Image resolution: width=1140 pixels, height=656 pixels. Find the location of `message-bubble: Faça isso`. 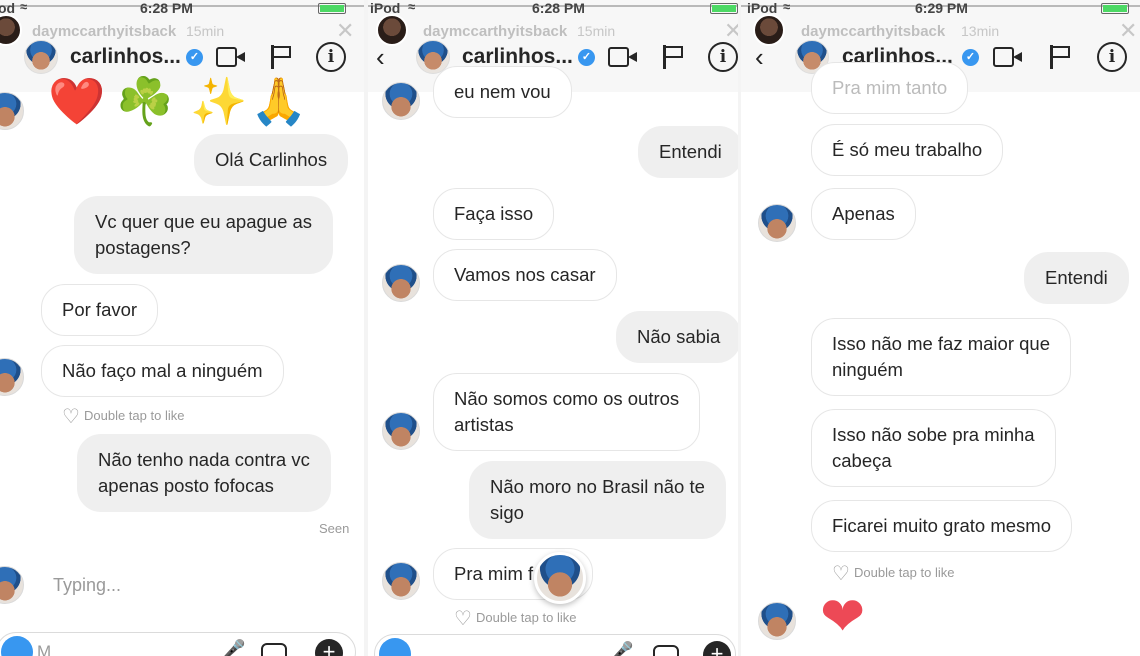

message-bubble: Faça isso is located at coordinates (494, 214).